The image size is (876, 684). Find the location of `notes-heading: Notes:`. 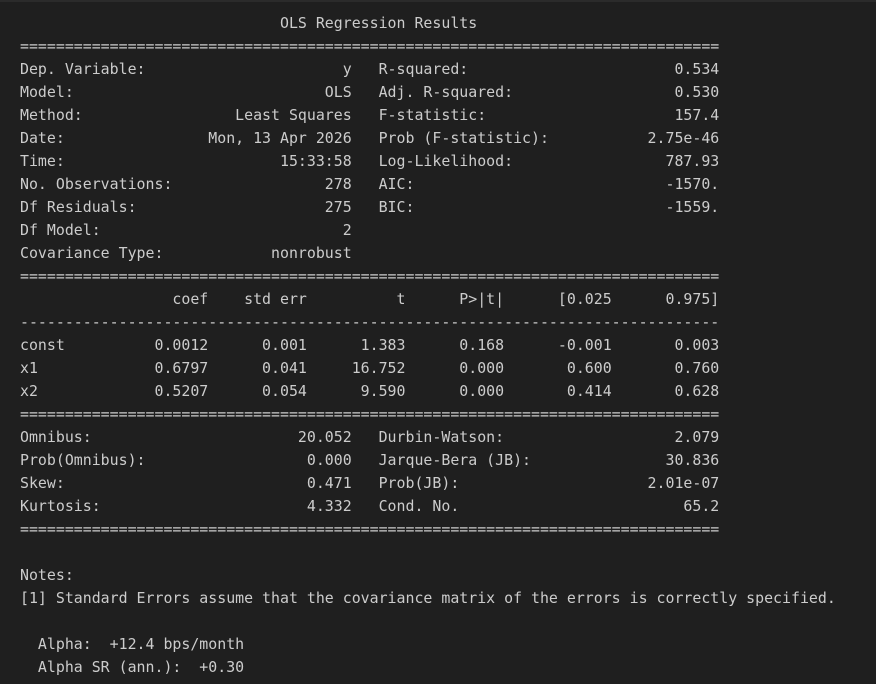

notes-heading: Notes: is located at coordinates (47, 575).